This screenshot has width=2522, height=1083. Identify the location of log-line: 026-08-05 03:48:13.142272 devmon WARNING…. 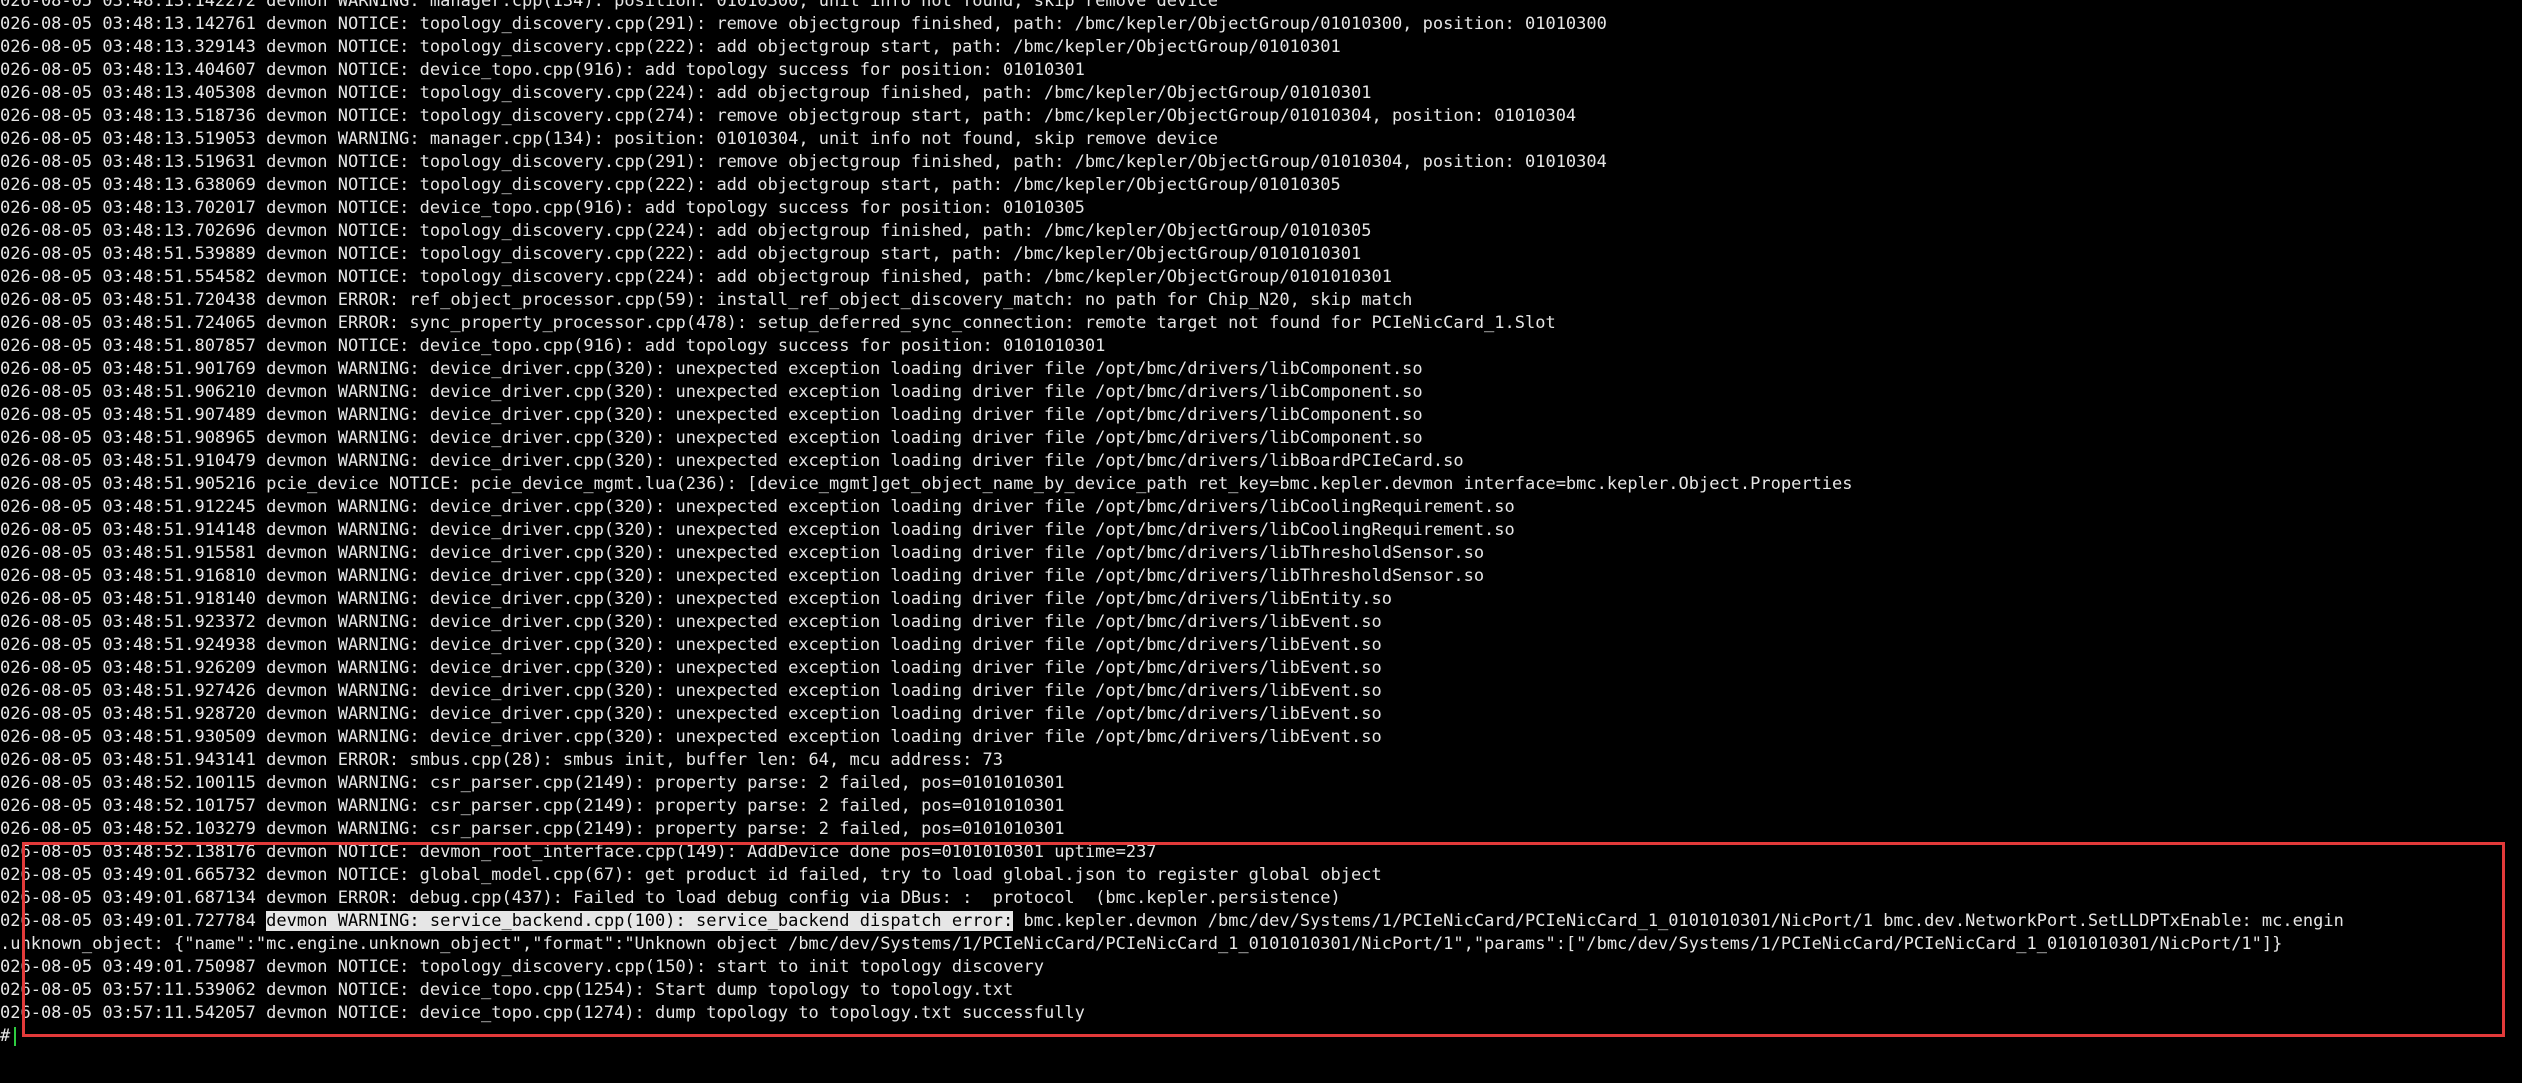
(609, 5).